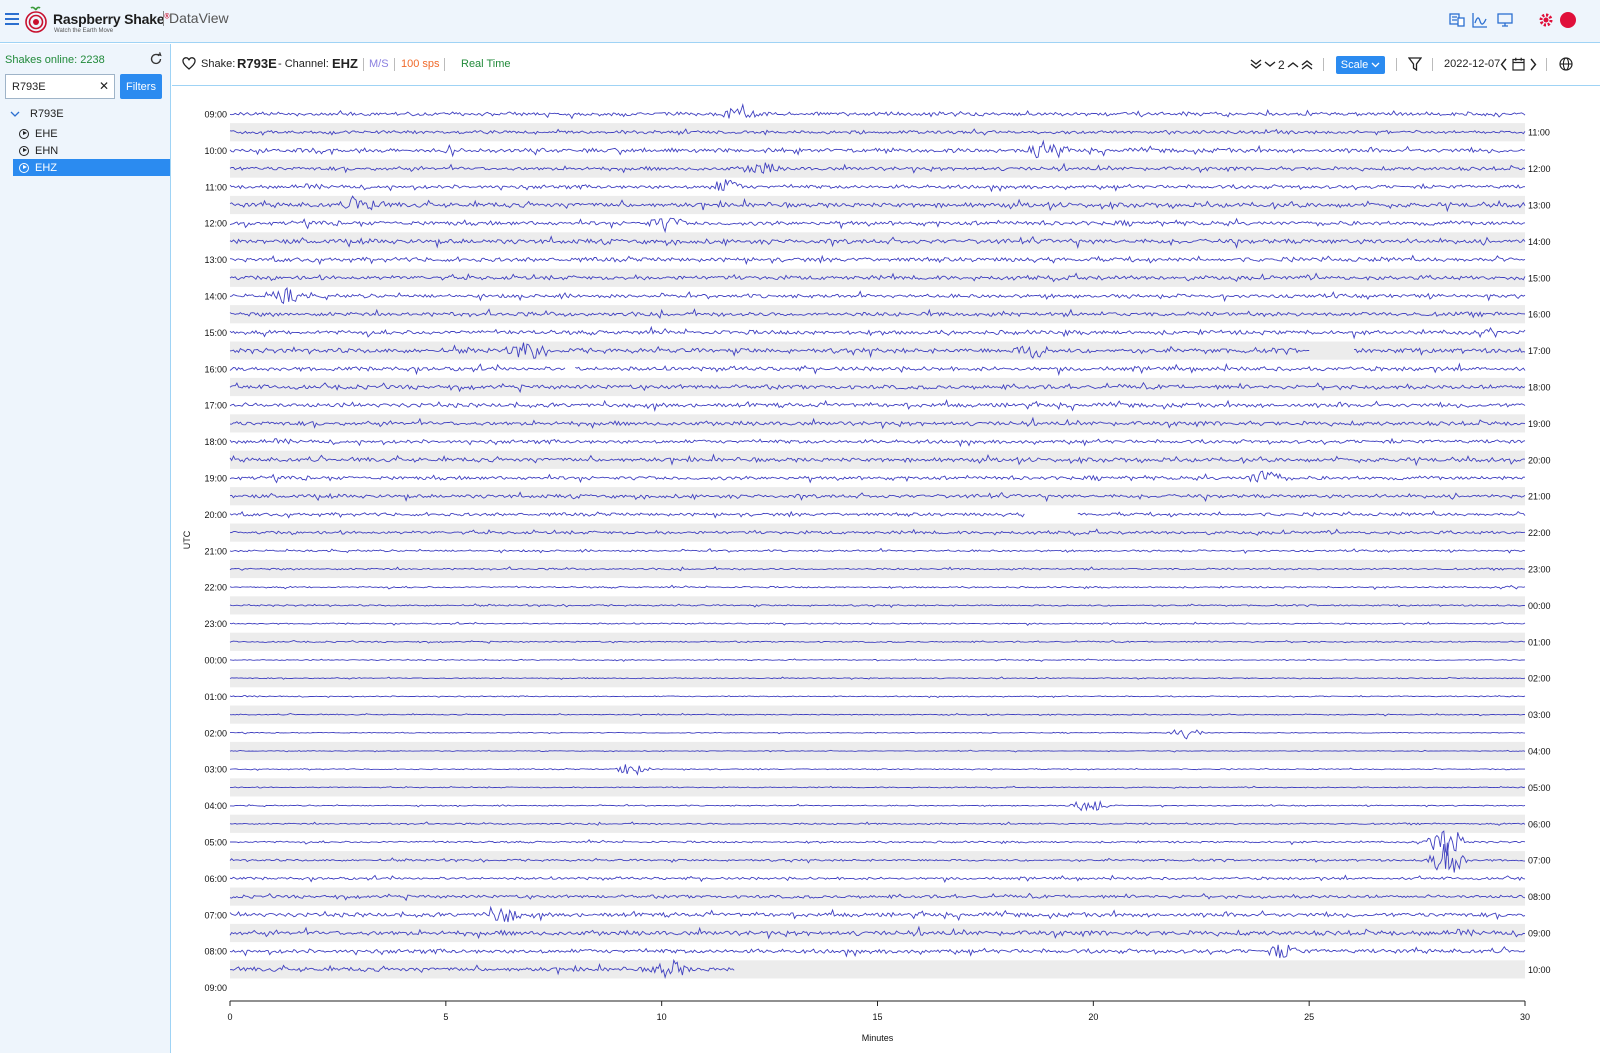 This screenshot has height=1053, width=1600. I want to click on station-tree-node: R793E, so click(37, 114).